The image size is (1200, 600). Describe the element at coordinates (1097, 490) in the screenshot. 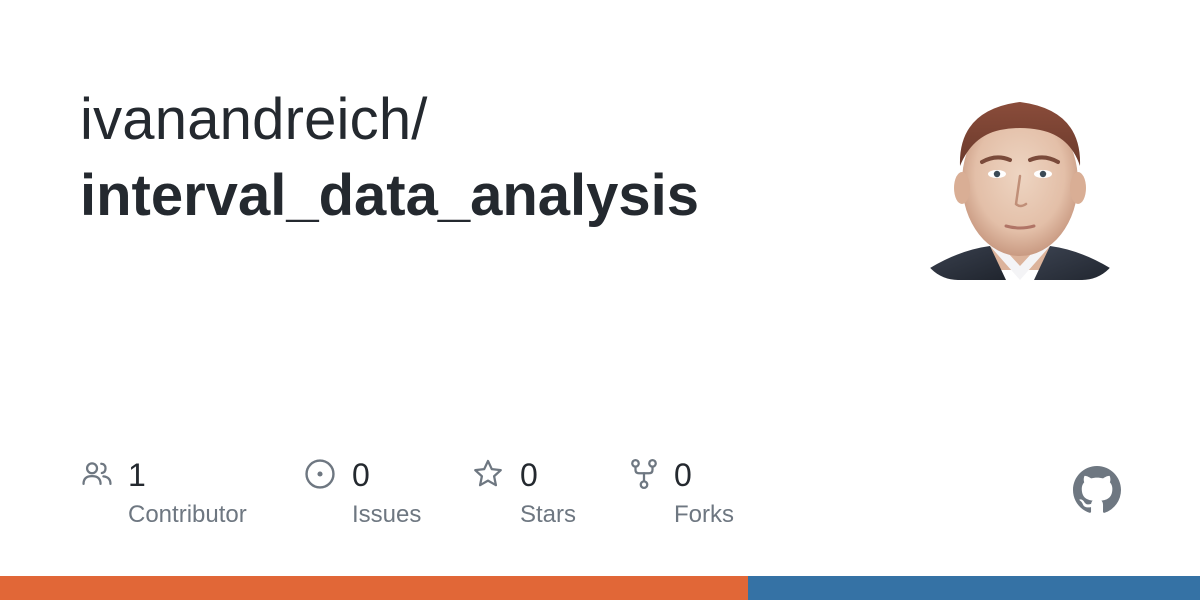

I see `github-mark-icon` at that location.